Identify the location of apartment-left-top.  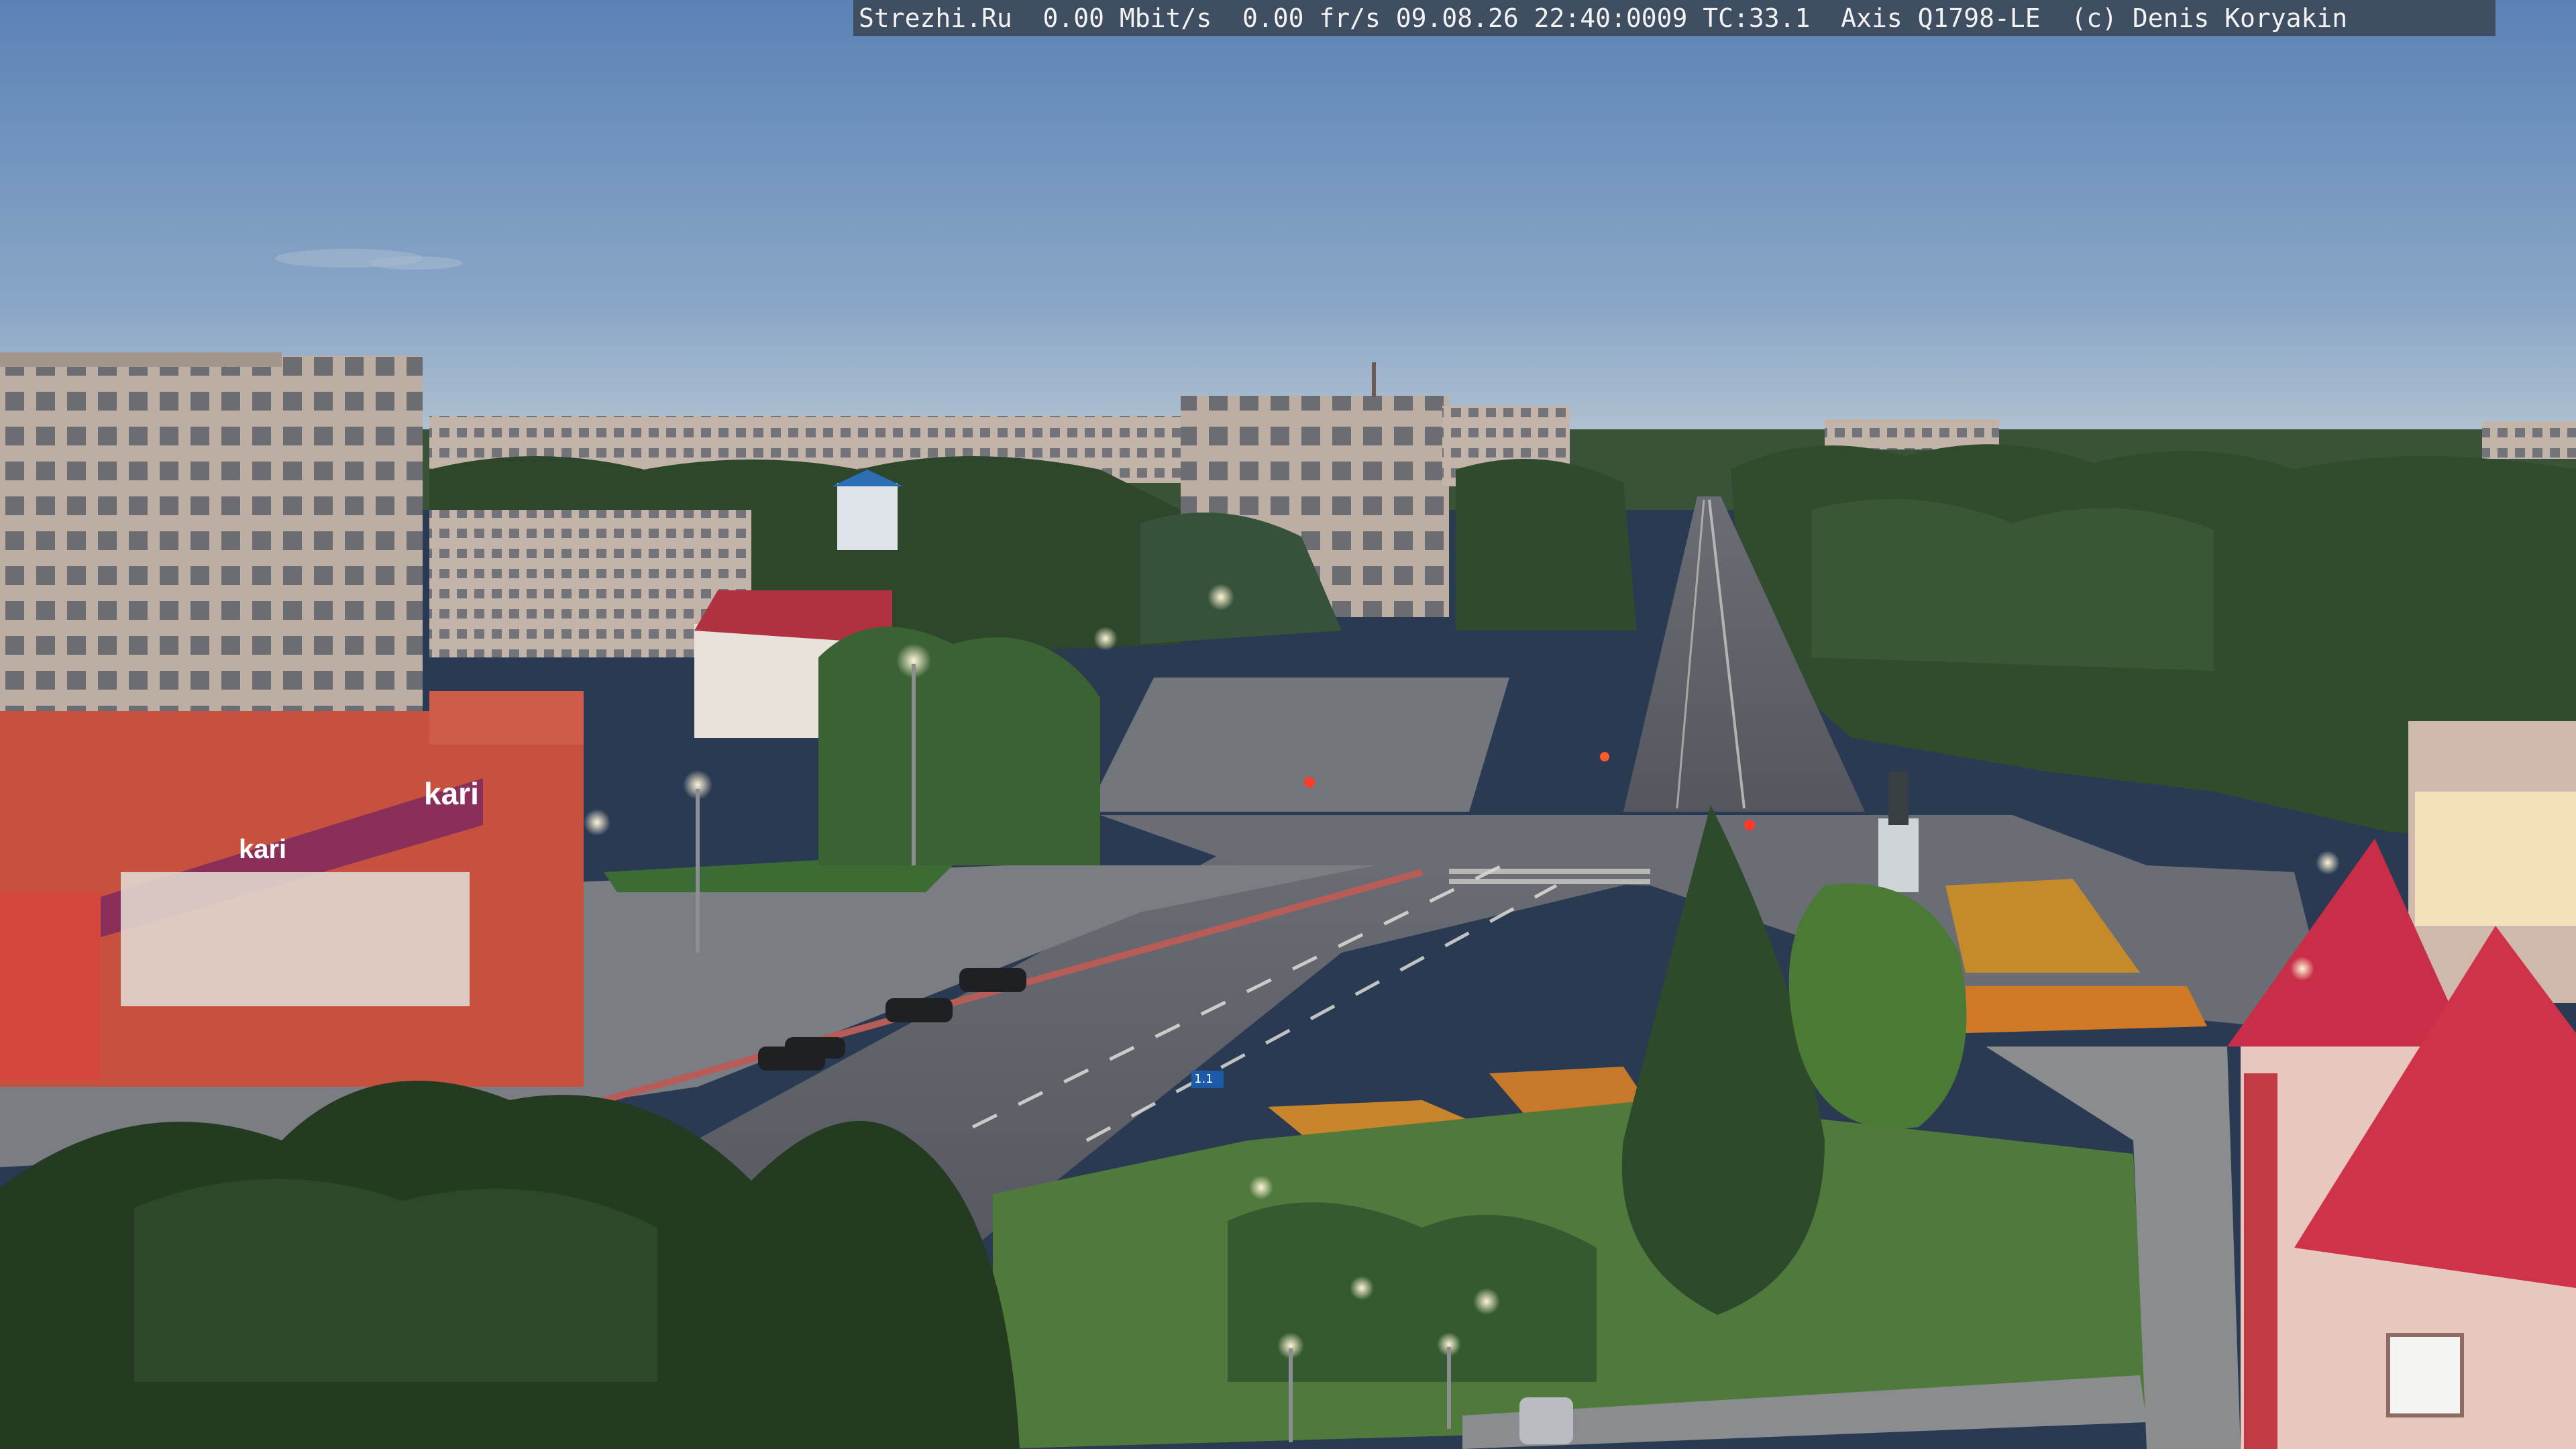
(141, 359).